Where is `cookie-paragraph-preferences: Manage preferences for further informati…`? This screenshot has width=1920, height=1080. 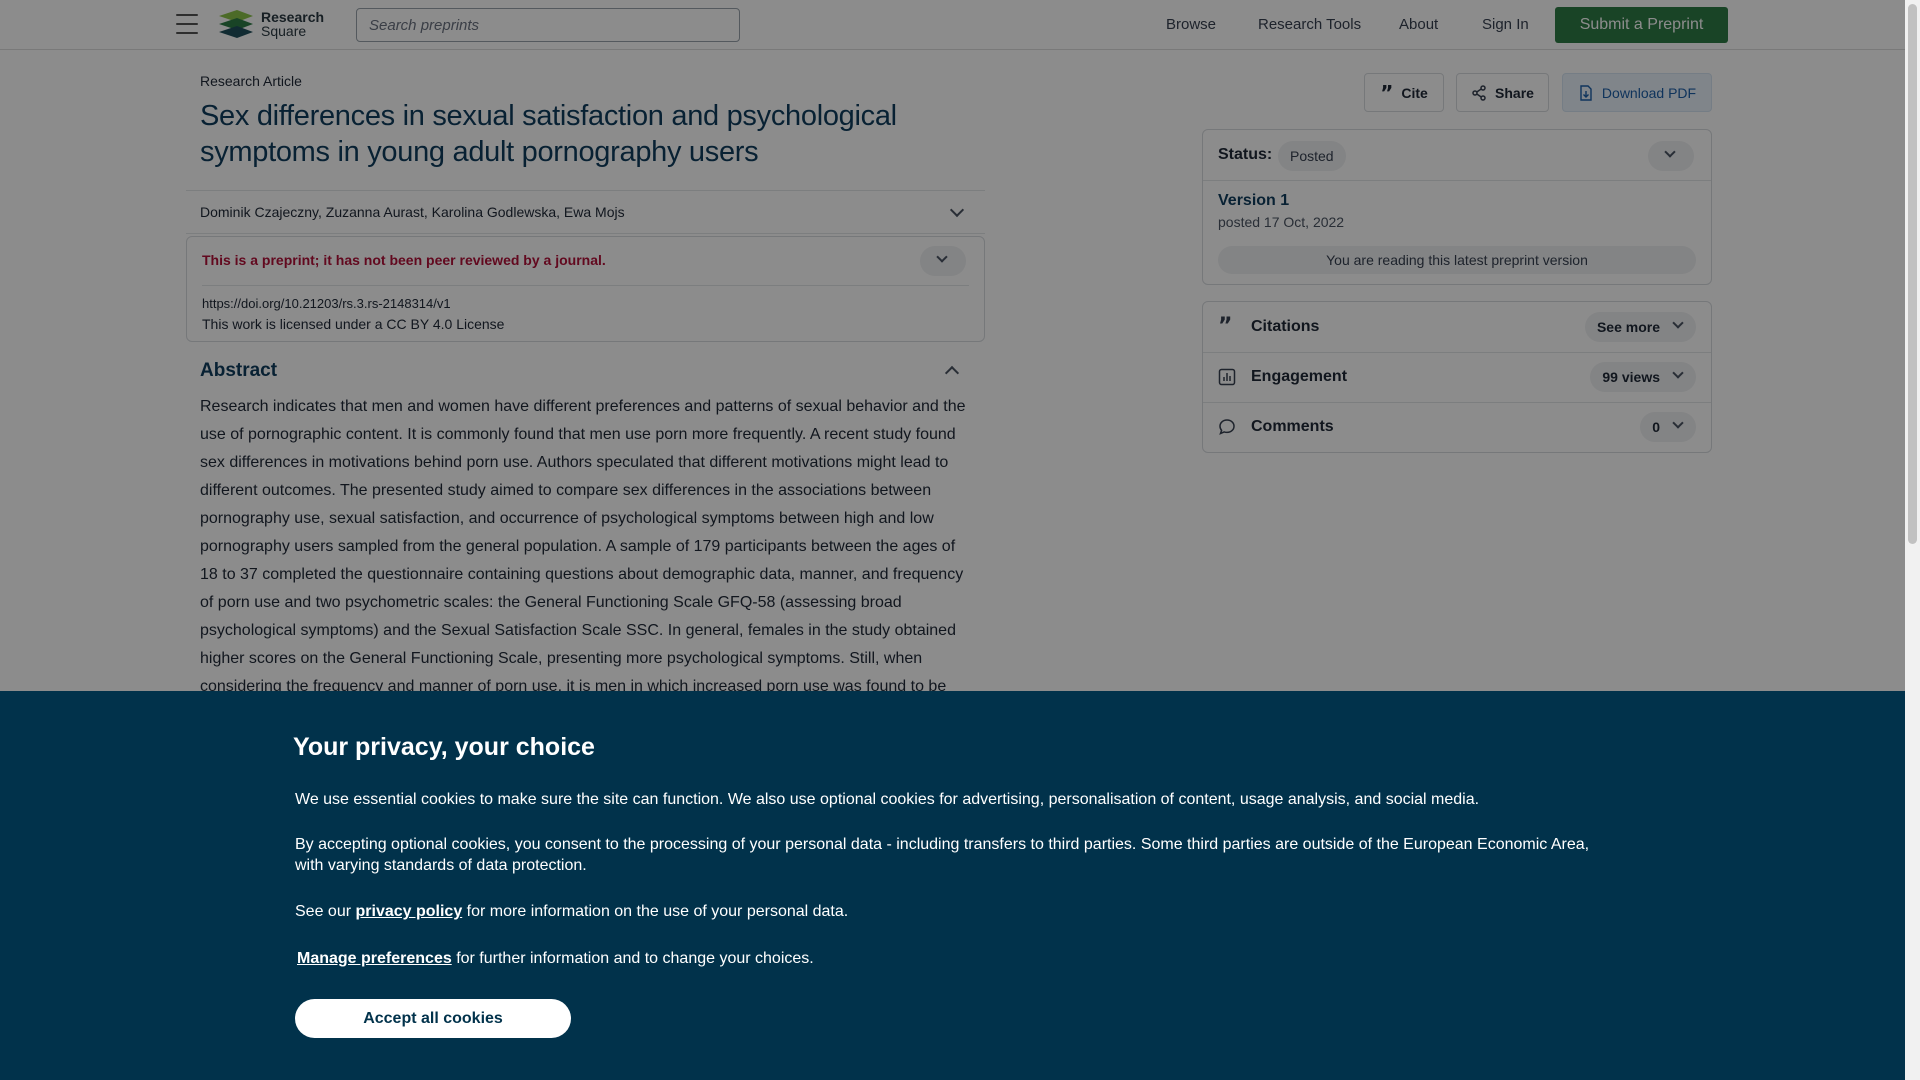 cookie-paragraph-preferences: Manage preferences for further informati… is located at coordinates (957, 958).